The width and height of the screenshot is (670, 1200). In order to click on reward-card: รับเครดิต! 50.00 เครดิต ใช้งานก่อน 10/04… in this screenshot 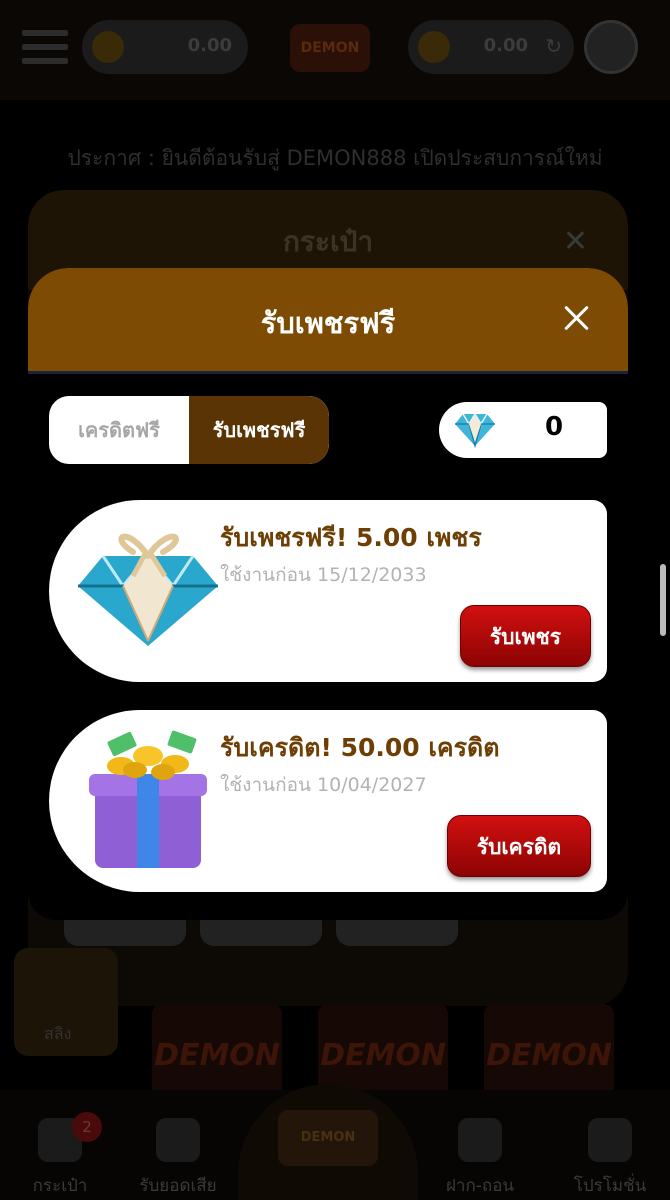, I will do `click(328, 801)`.